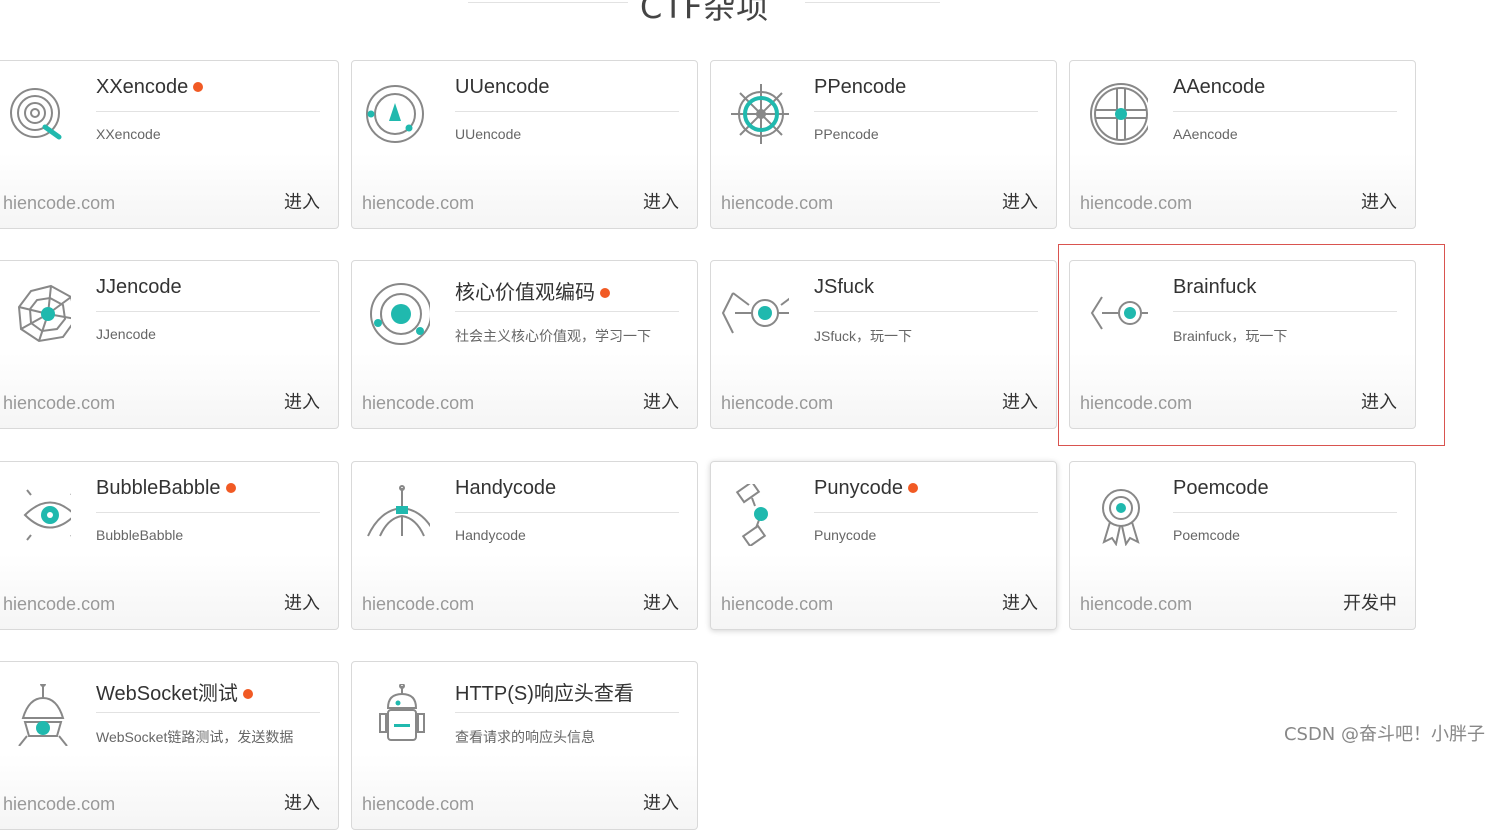 The height and width of the screenshot is (830, 1499). I want to click on card-description: PPencode, so click(846, 134).